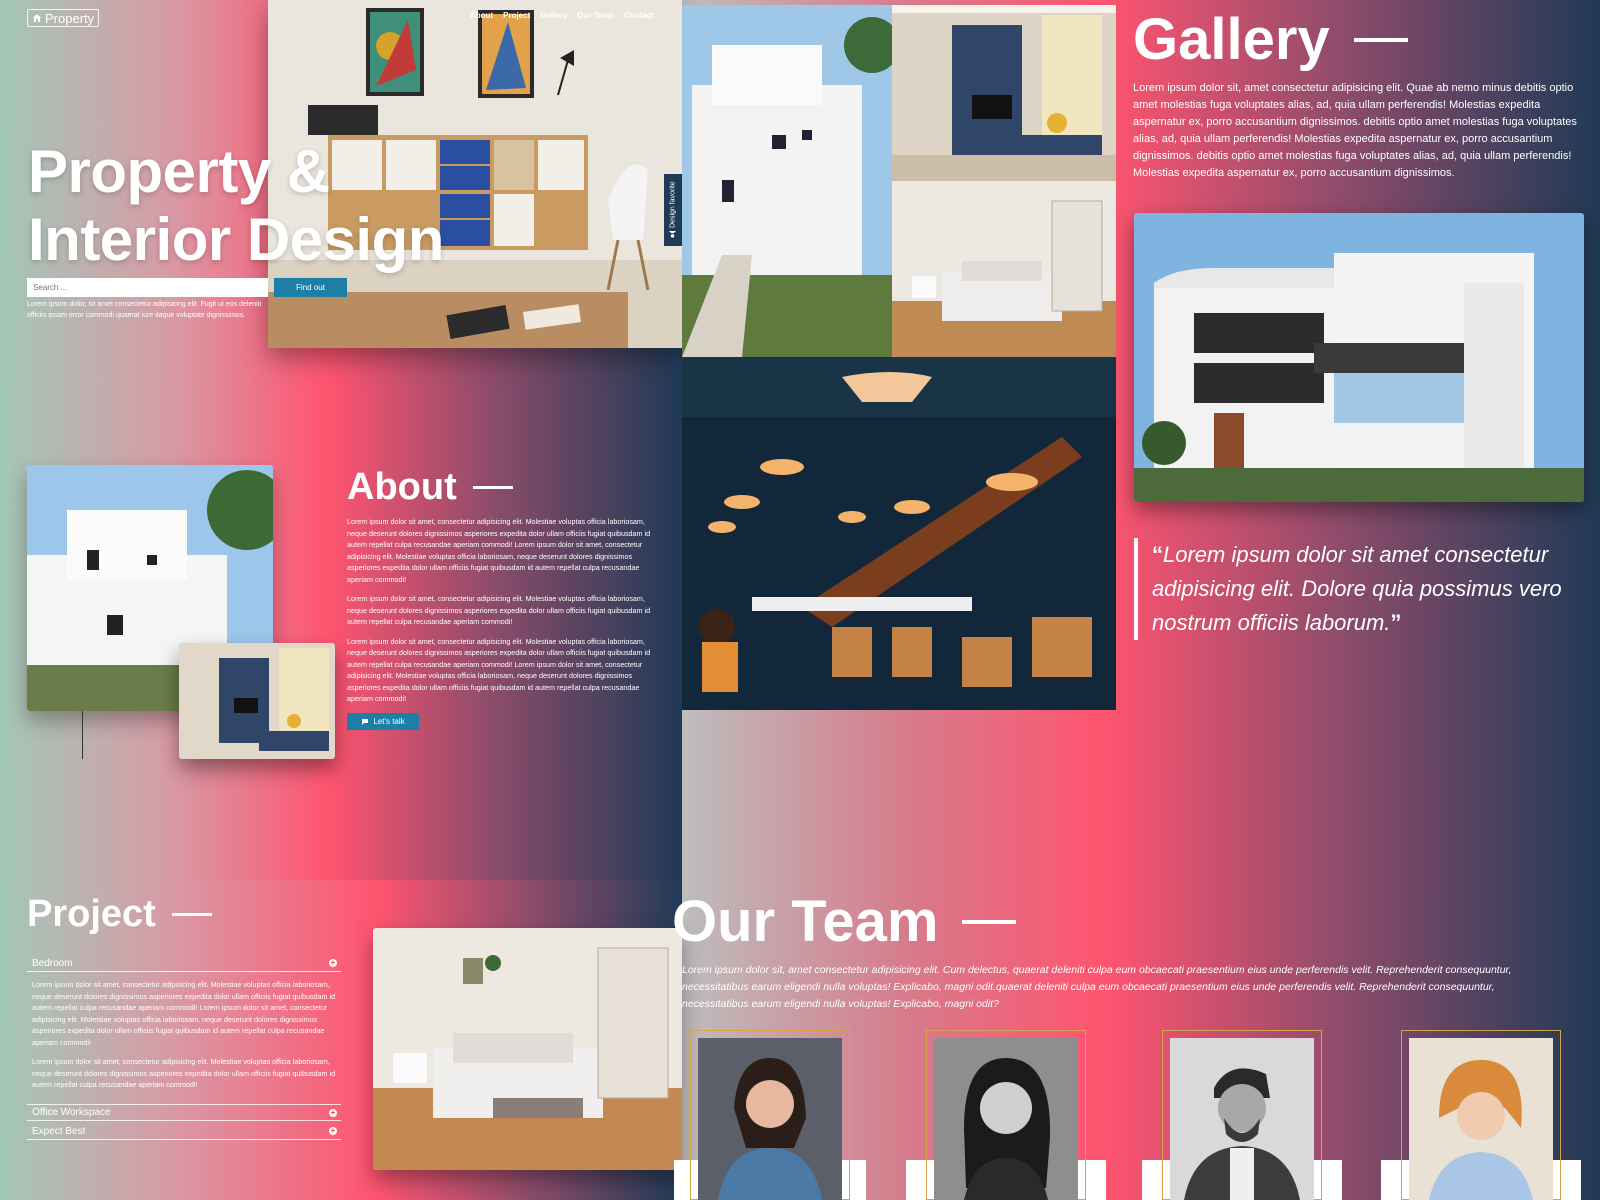 This screenshot has width=1600, height=1200. I want to click on team-heading: Our Team, so click(844, 921).